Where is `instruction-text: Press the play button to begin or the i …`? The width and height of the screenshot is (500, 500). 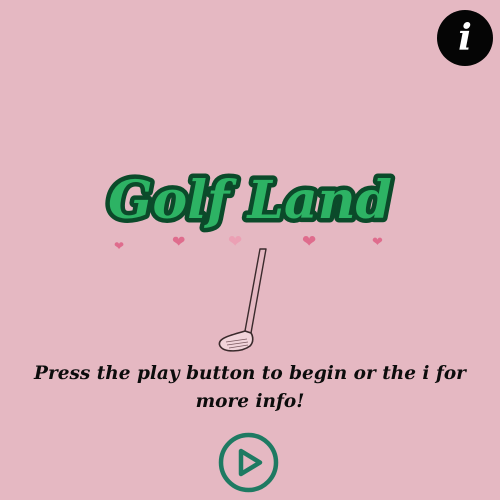
instruction-text: Press the play button to begin or the i … is located at coordinates (250, 387).